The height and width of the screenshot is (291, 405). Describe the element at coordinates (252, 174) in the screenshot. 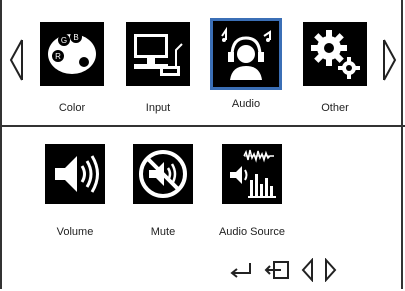

I see `audio-source-icon` at that location.